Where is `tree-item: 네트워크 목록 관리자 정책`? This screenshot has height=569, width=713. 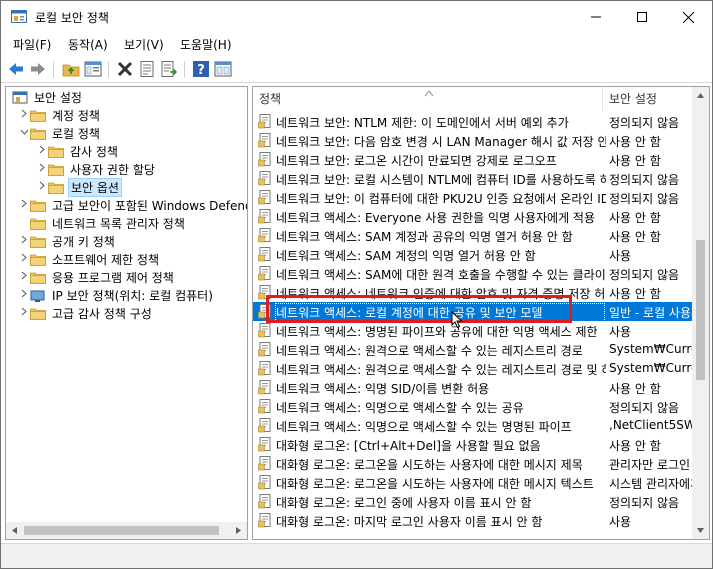
tree-item: 네트워크 목록 관리자 정책 is located at coordinates (102, 223).